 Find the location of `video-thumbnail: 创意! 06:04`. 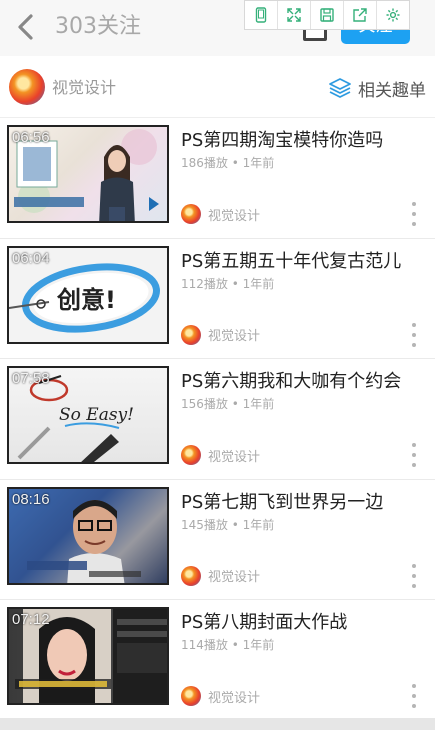

video-thumbnail: 创意! 06:04 is located at coordinates (88, 294).